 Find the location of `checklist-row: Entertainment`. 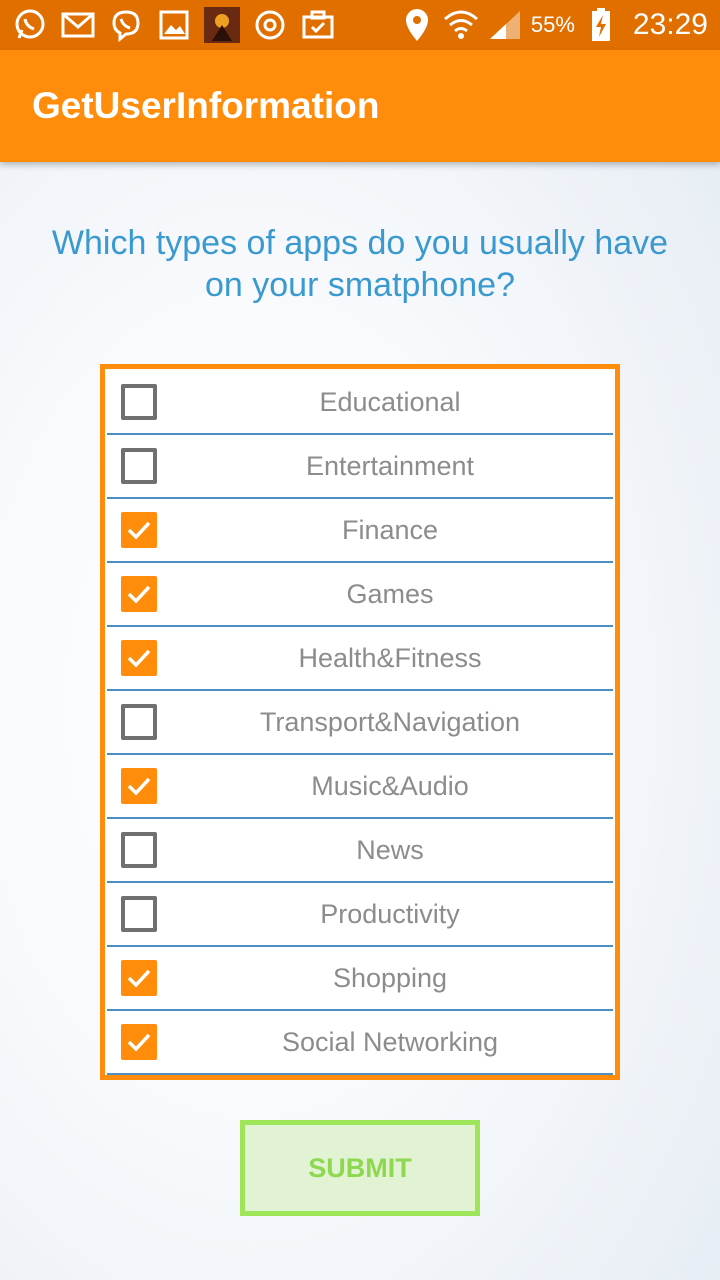

checklist-row: Entertainment is located at coordinates (360, 467).